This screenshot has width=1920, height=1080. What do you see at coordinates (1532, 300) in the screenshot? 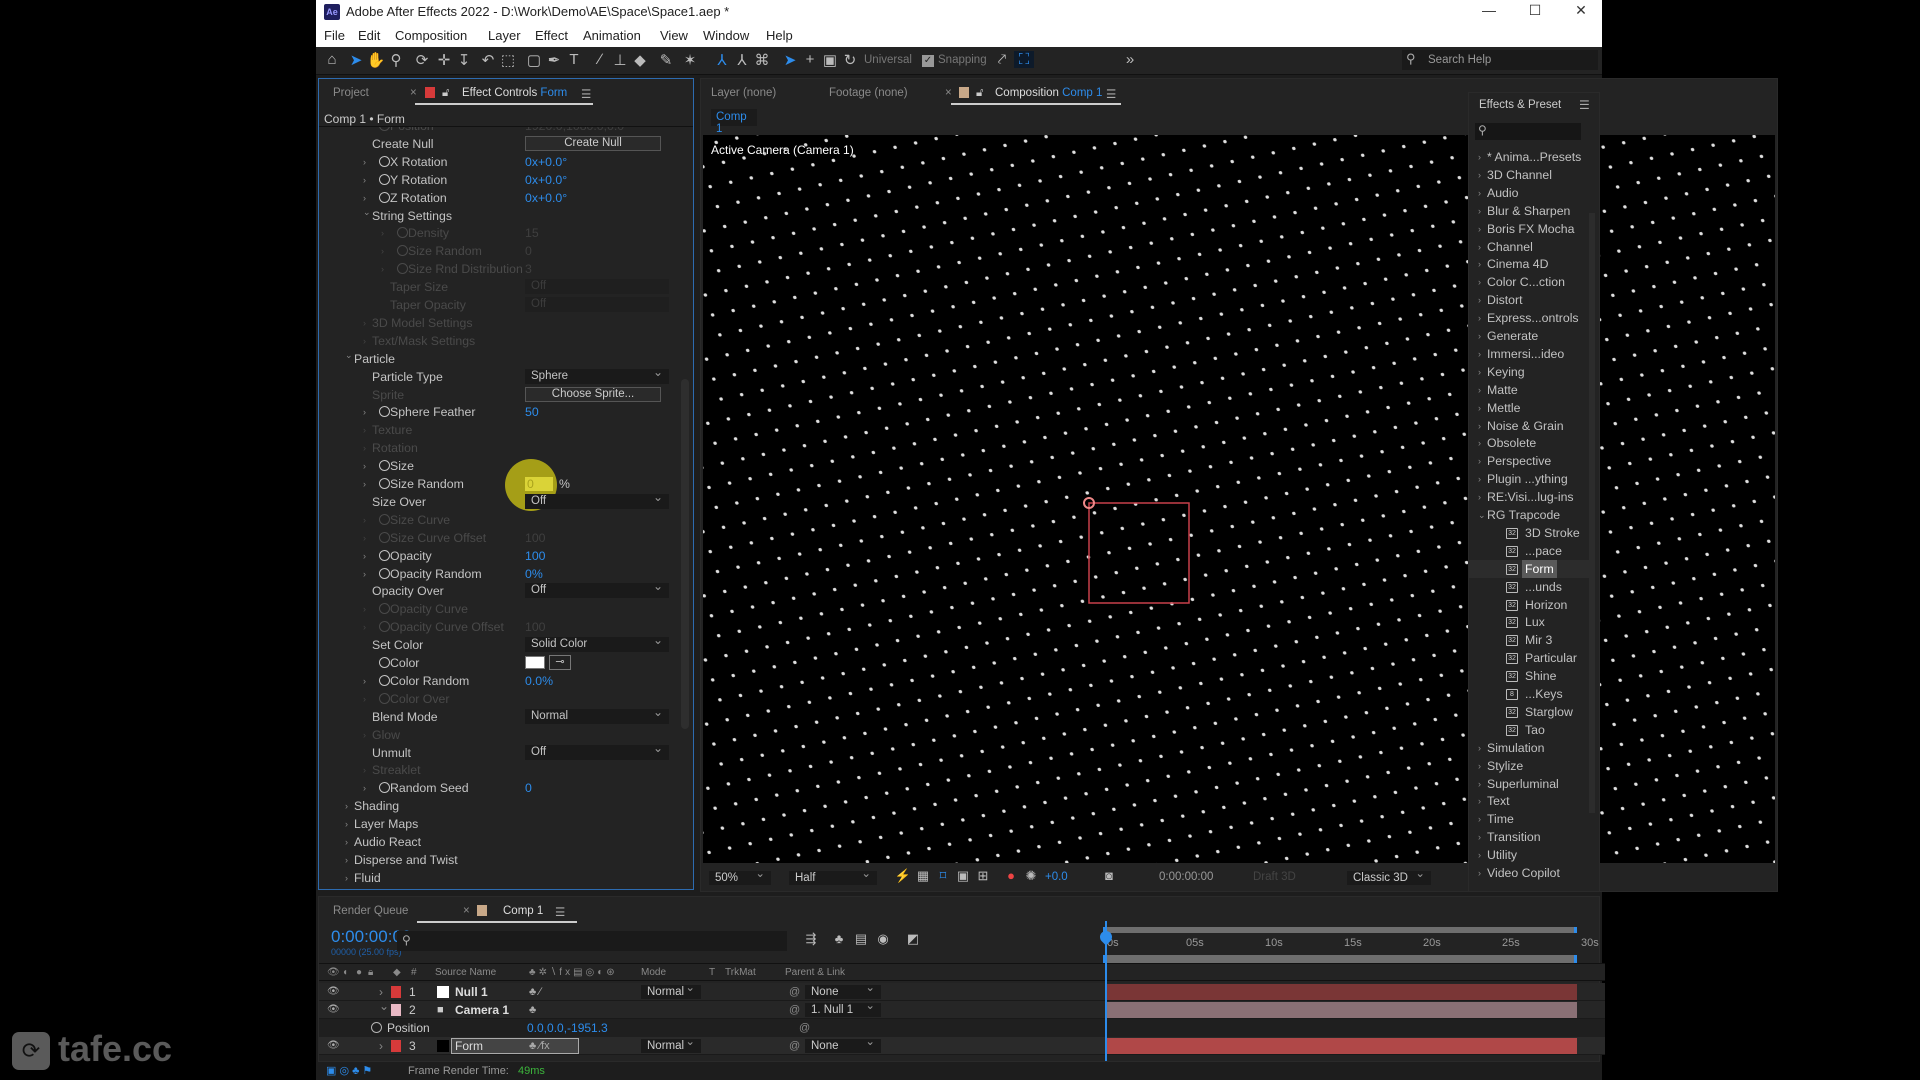
I see `effect-category: › Distort` at bounding box center [1532, 300].